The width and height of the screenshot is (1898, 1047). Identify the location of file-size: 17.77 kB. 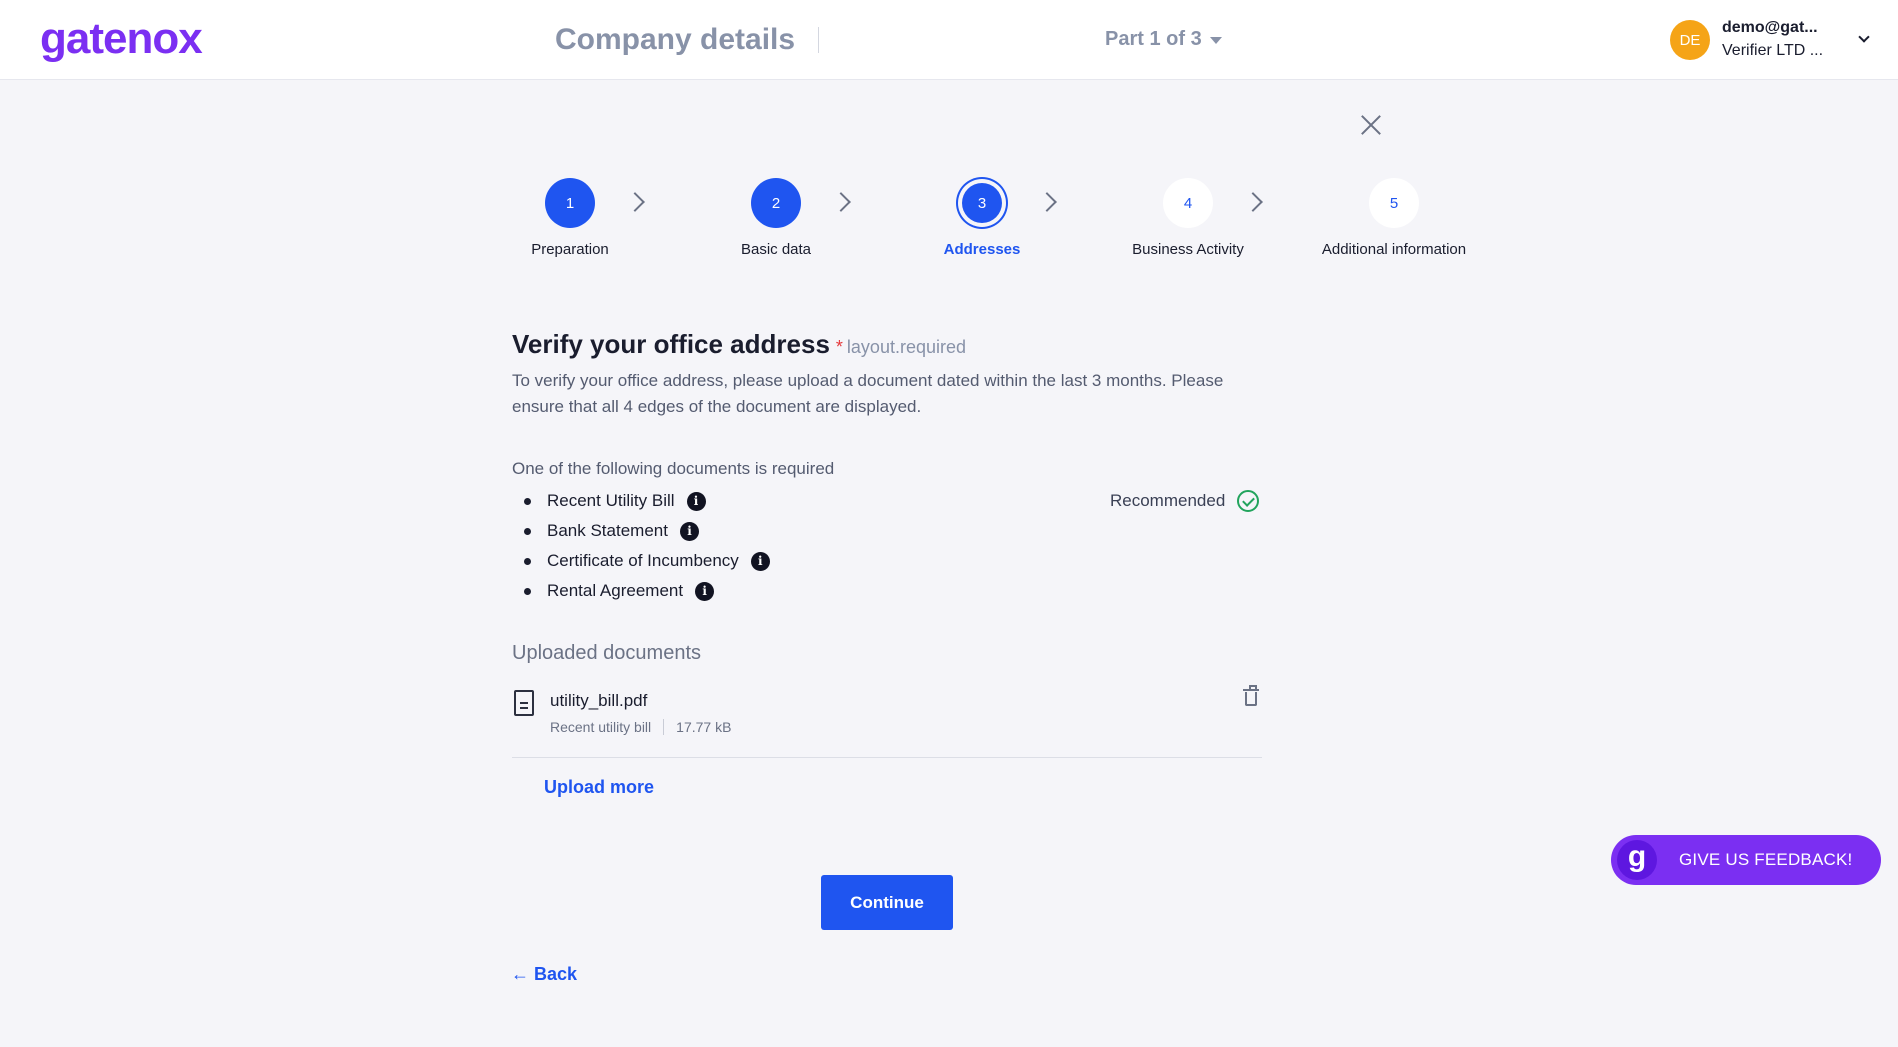
(704, 727).